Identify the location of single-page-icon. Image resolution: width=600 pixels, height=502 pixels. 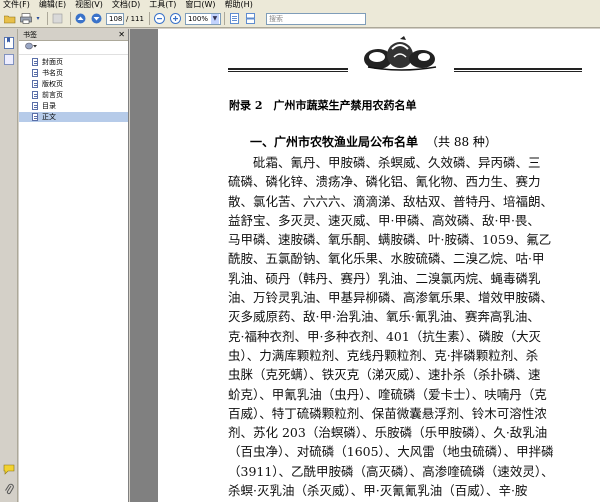
(234, 18).